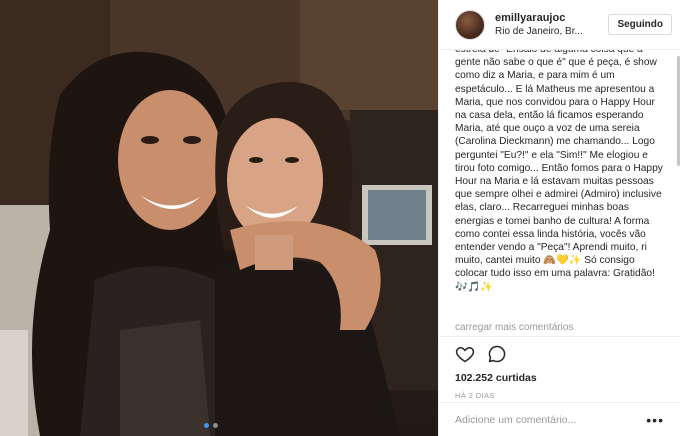 The height and width of the screenshot is (436, 680). Describe the element at coordinates (206, 425) in the screenshot. I see `carousel-dot-active` at that location.